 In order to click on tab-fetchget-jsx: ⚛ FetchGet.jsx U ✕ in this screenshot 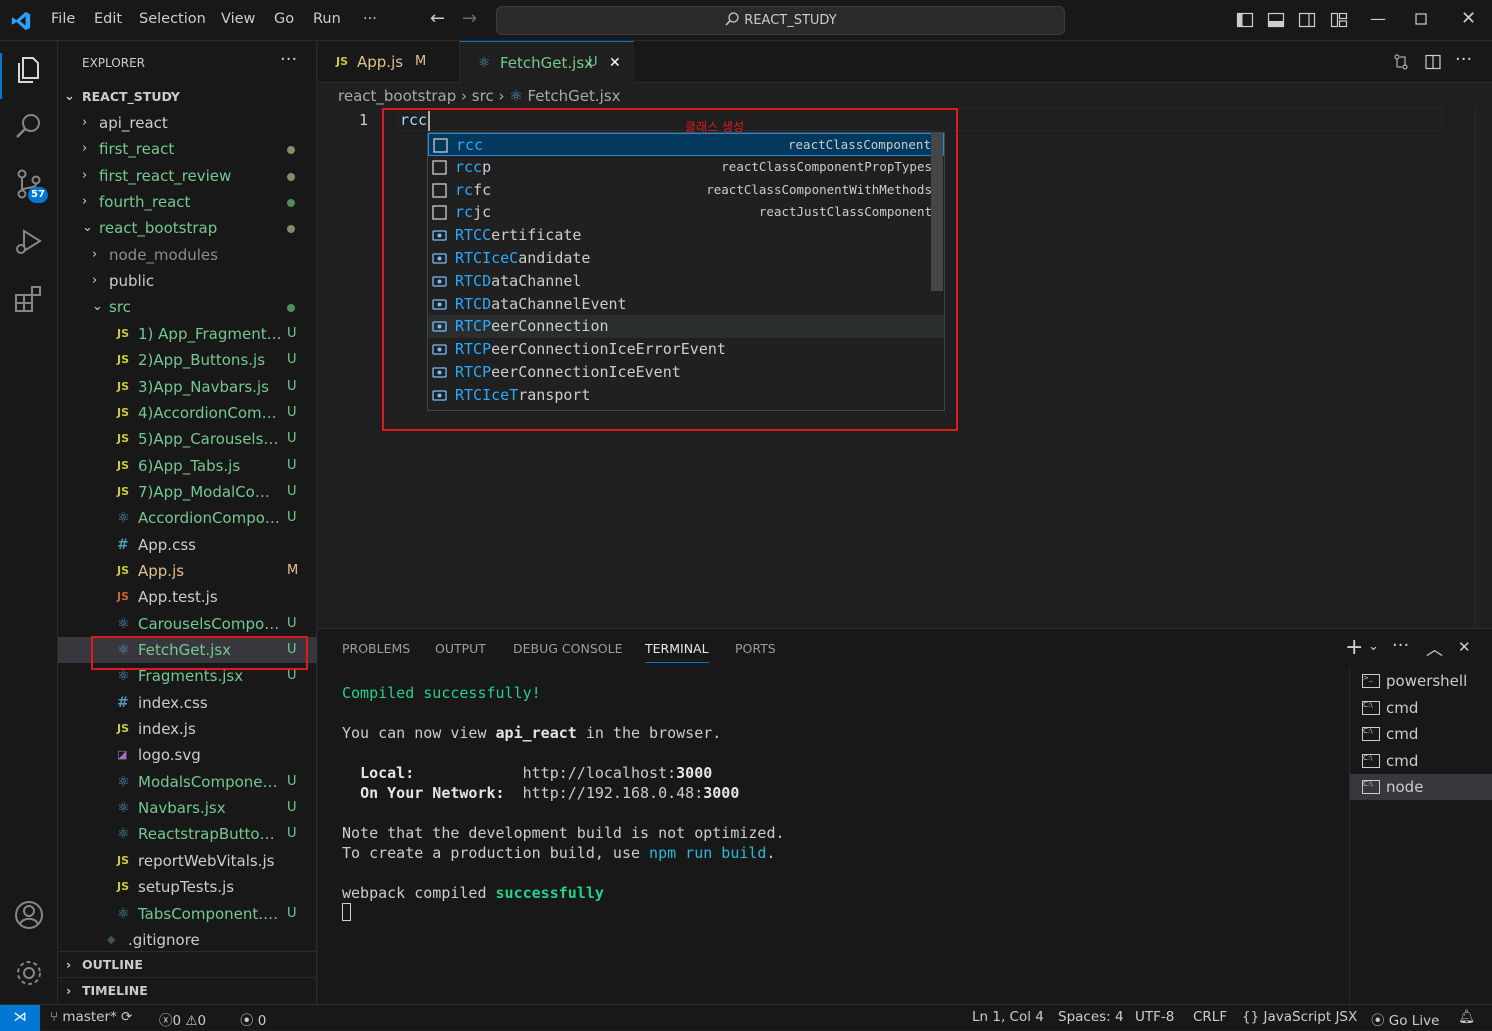, I will do `click(547, 62)`.